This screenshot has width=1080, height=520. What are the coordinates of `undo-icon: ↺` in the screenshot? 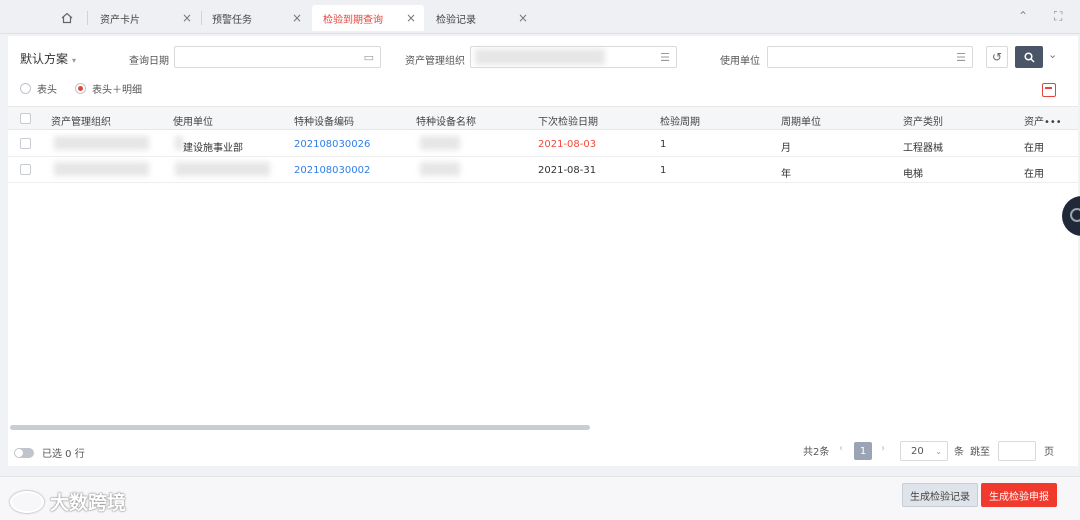 It's located at (997, 57).